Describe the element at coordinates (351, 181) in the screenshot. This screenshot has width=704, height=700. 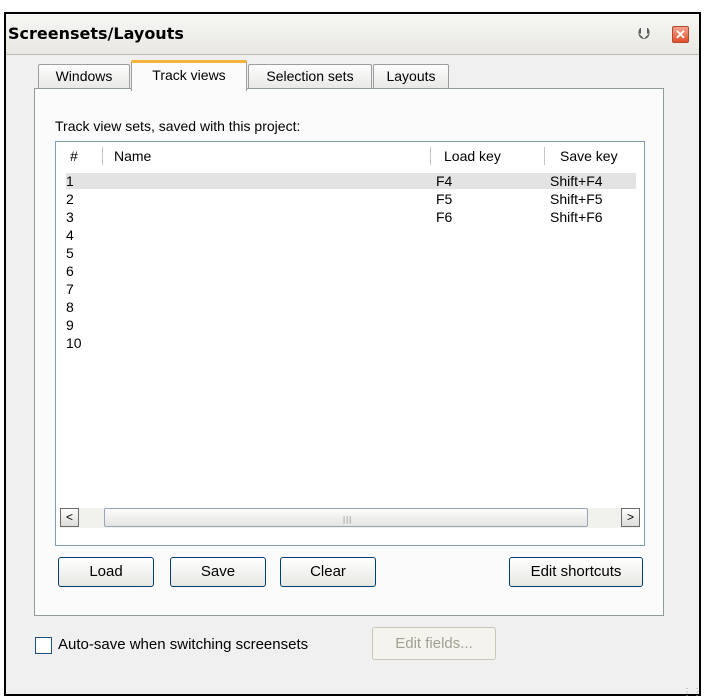
I see `list-row: 1 F4 Shift+F4` at that location.